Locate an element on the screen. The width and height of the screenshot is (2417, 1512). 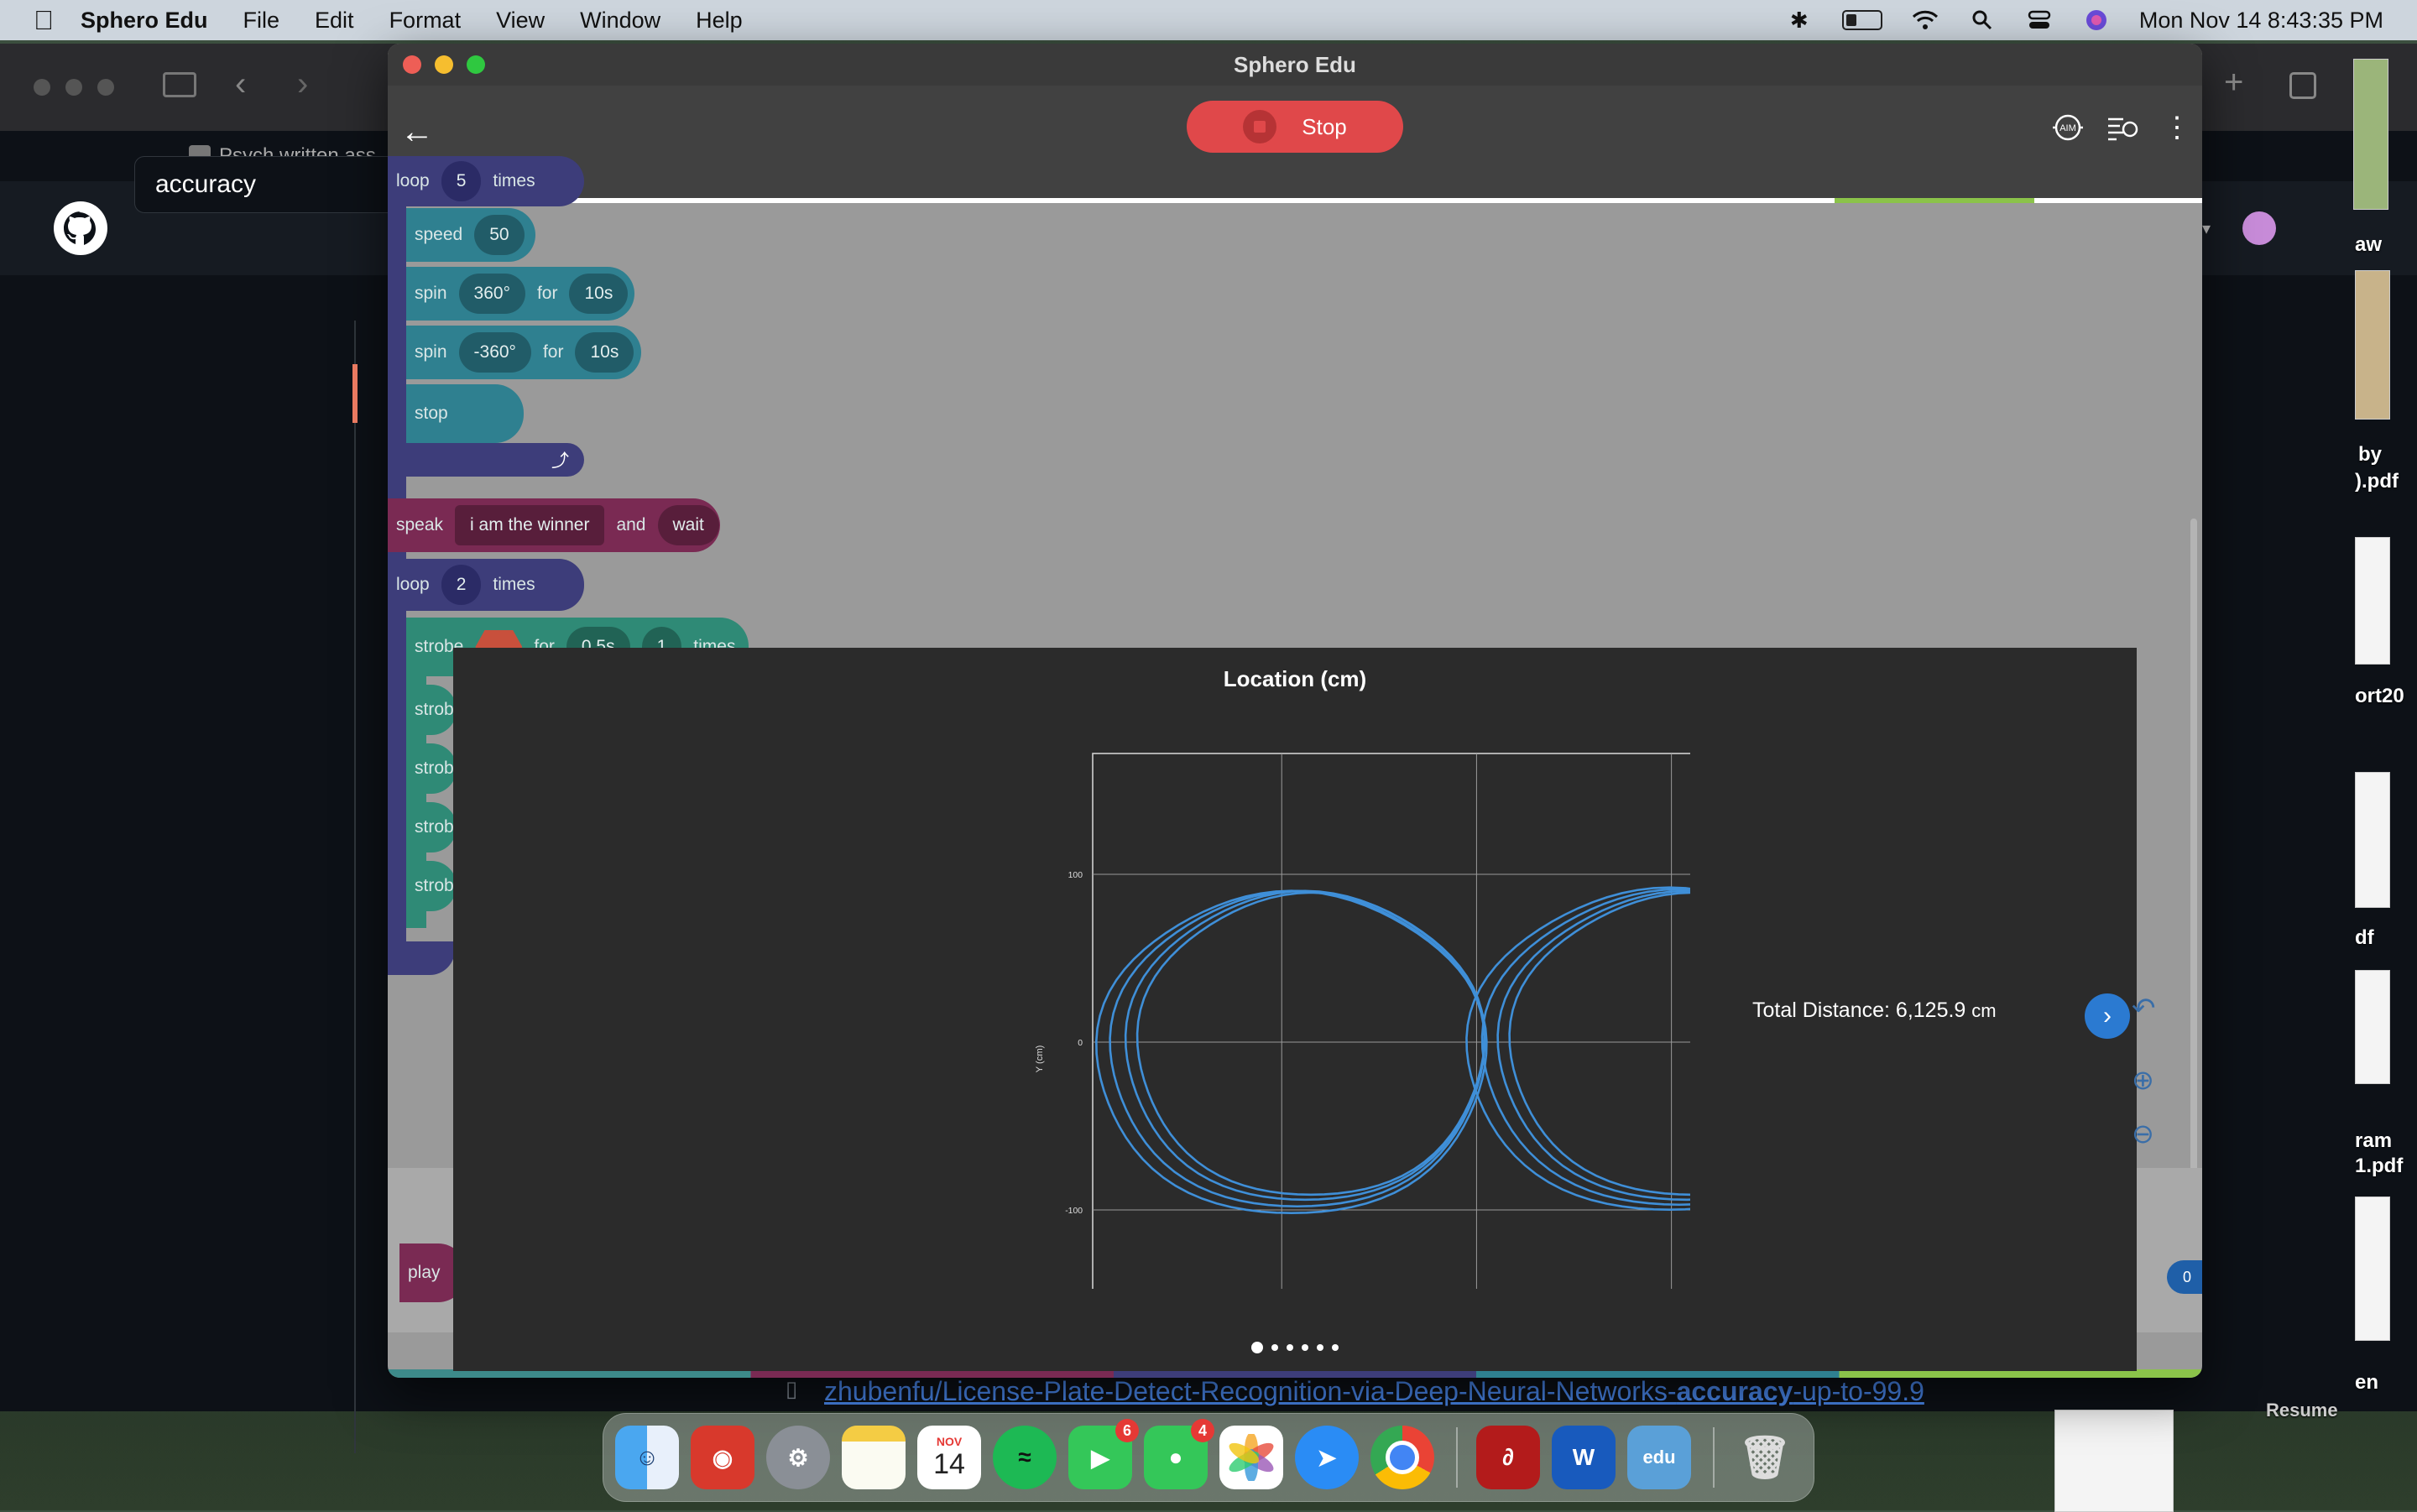
user-avatar is located at coordinates (2259, 228).